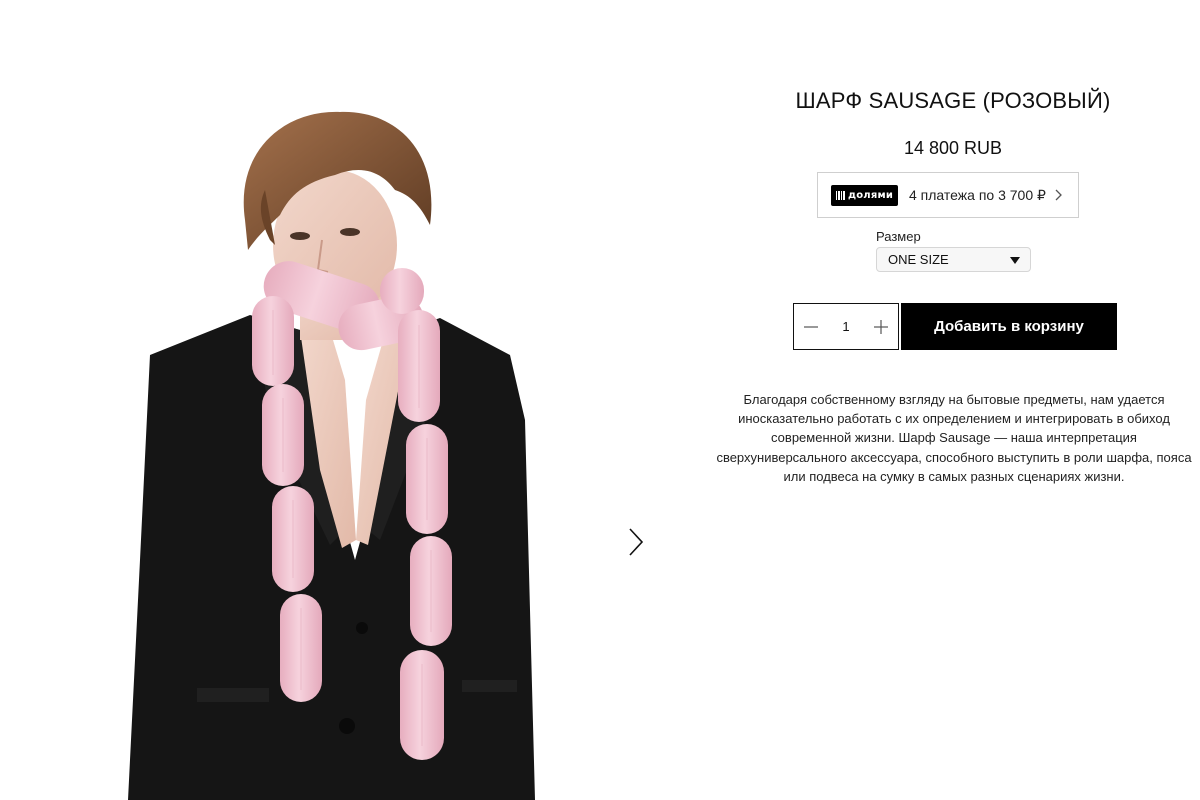 Image resolution: width=1200 pixels, height=800 pixels. Describe the element at coordinates (953, 148) in the screenshot. I see `product-price: 14 800 RUB` at that location.